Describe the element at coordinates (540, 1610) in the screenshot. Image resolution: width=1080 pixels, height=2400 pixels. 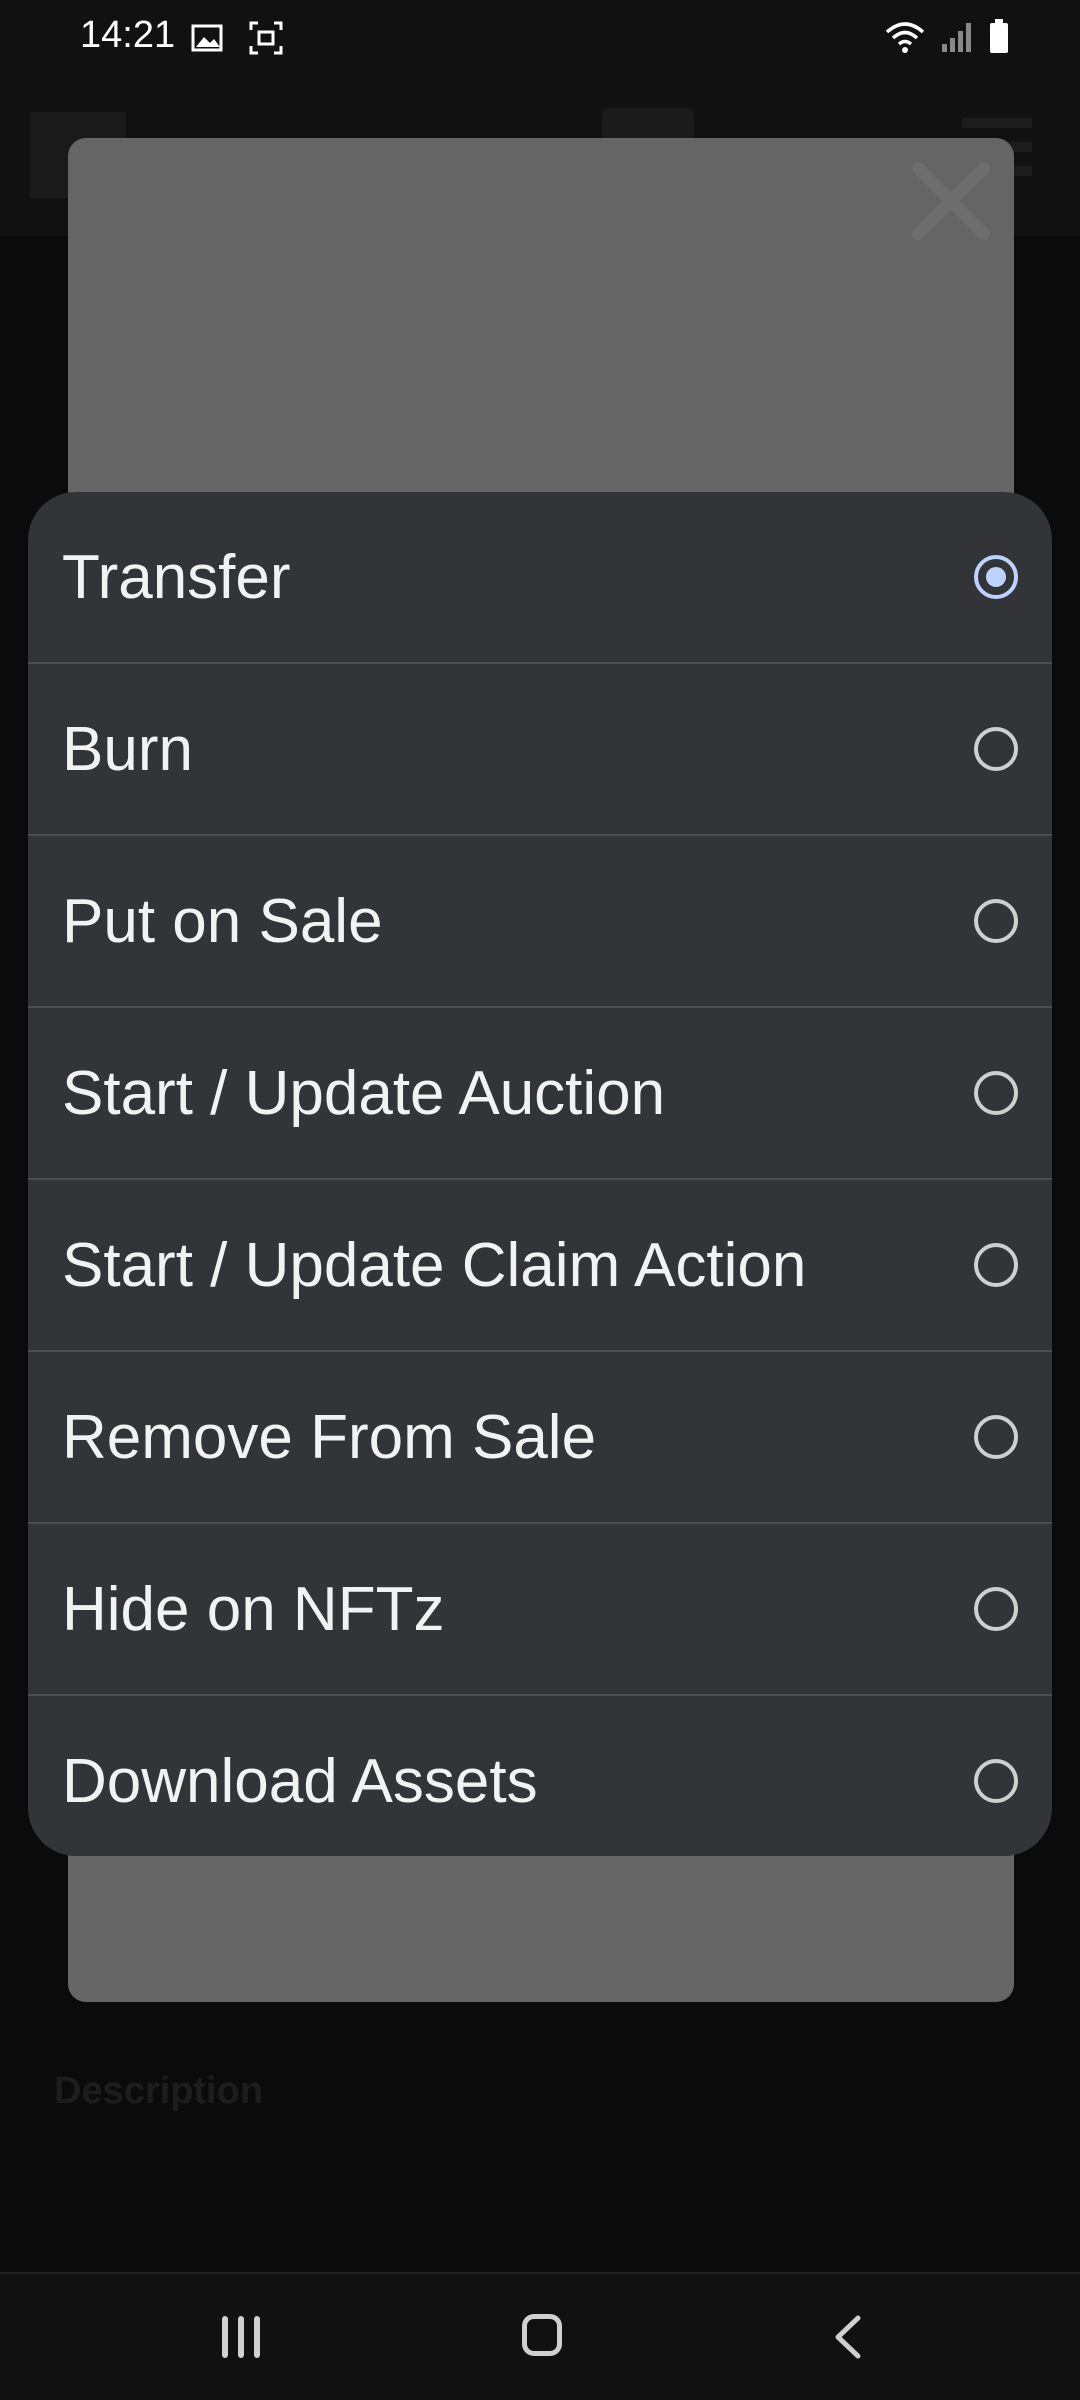
I see `option-hide-on-nftz: Hide on NFTz` at that location.